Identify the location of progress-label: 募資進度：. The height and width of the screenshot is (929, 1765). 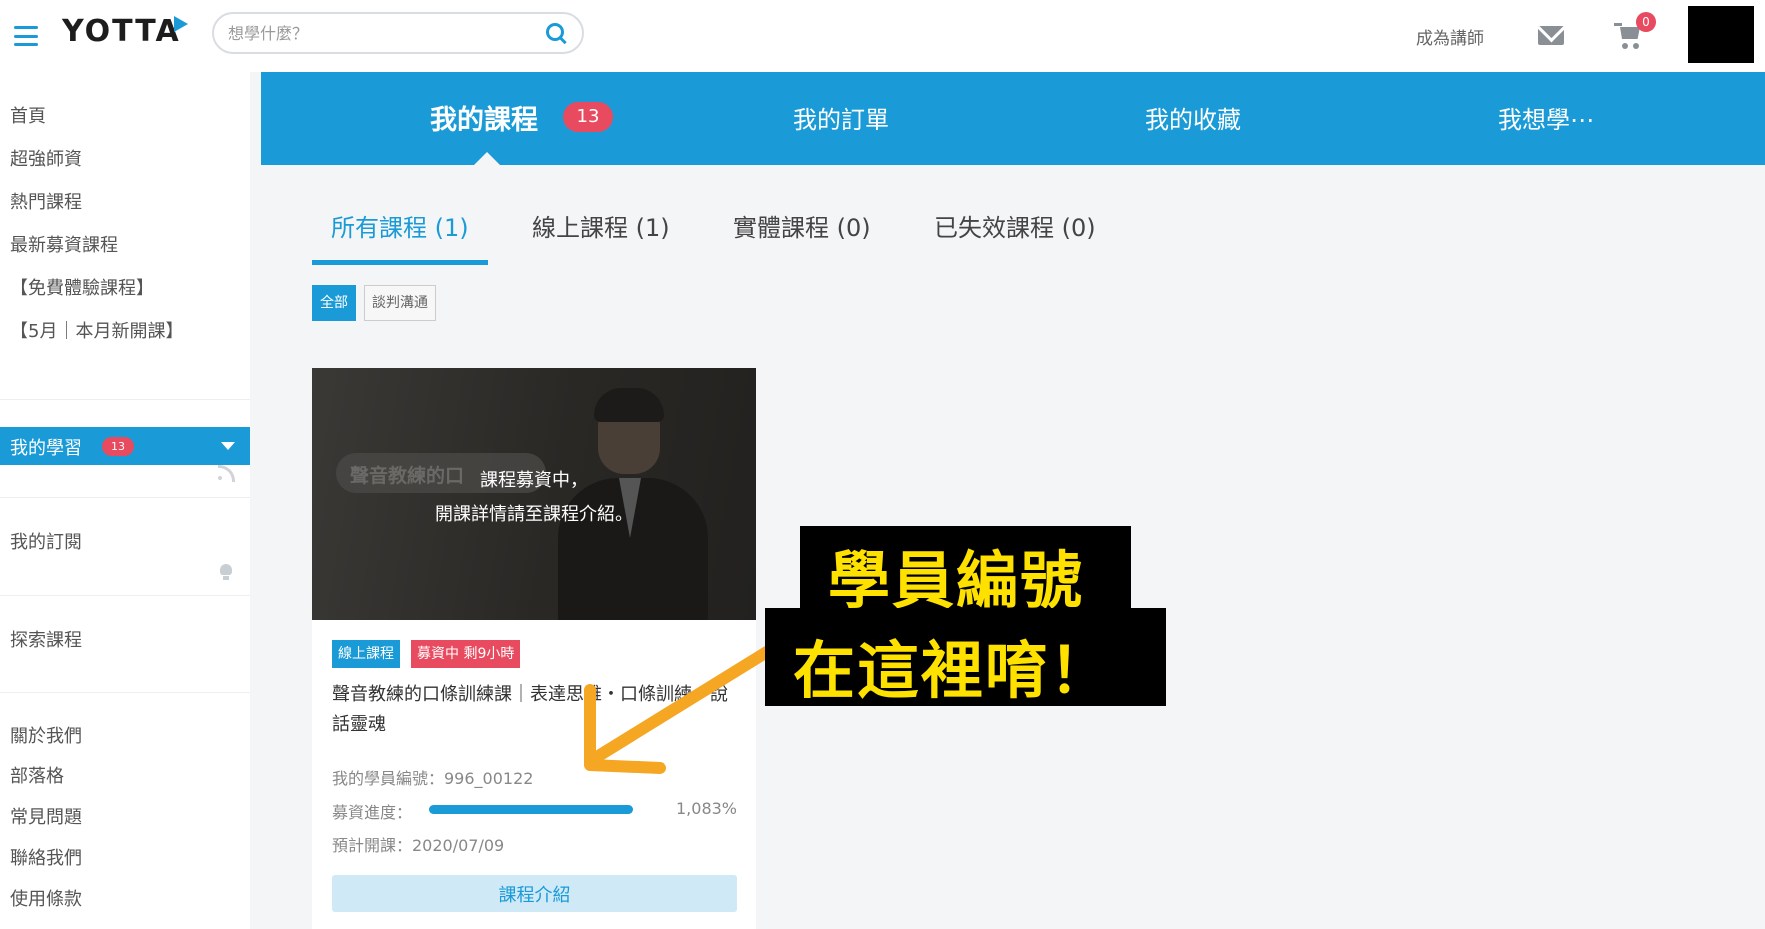
(372, 812).